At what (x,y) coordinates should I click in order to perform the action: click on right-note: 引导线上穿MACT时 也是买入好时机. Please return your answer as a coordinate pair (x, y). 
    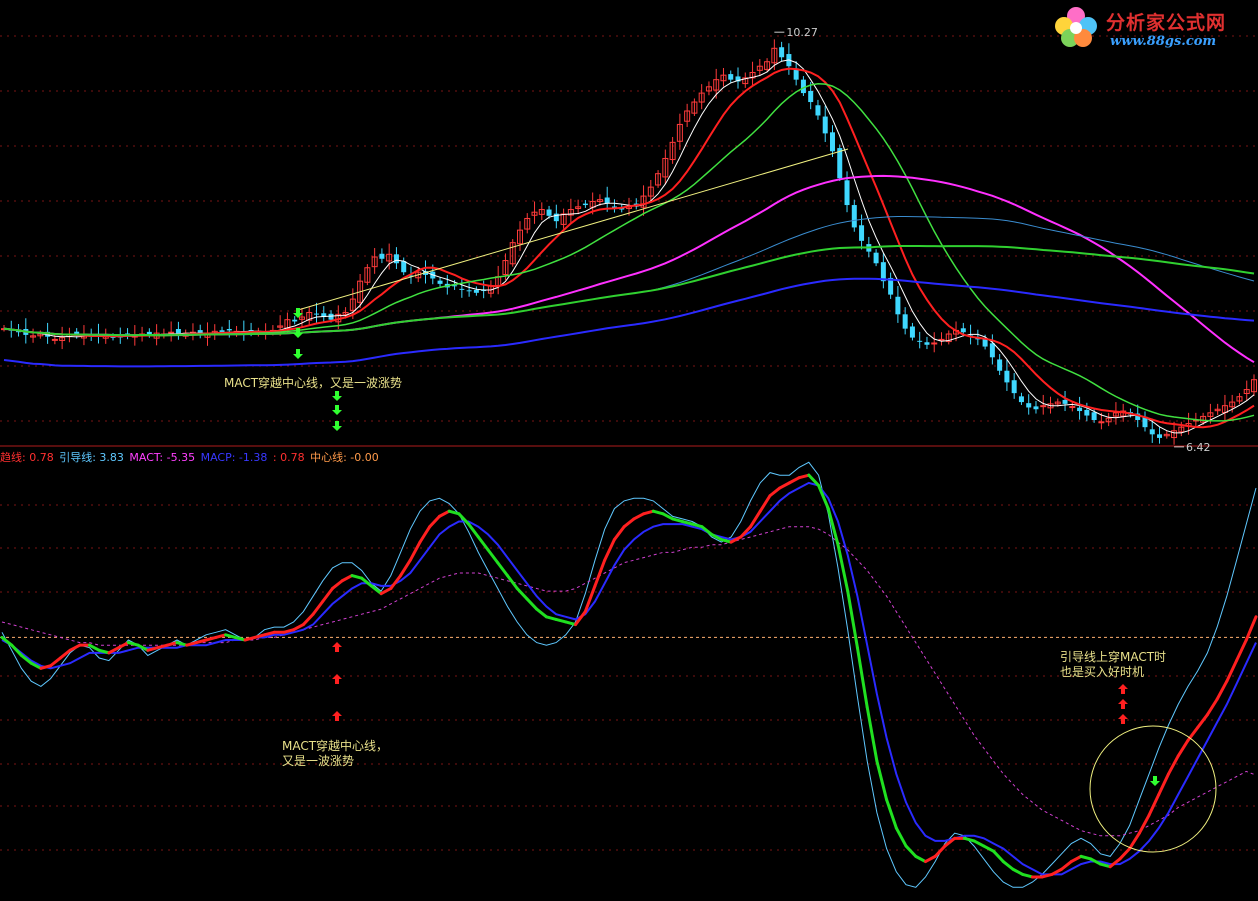
    Looking at the image, I should click on (1113, 665).